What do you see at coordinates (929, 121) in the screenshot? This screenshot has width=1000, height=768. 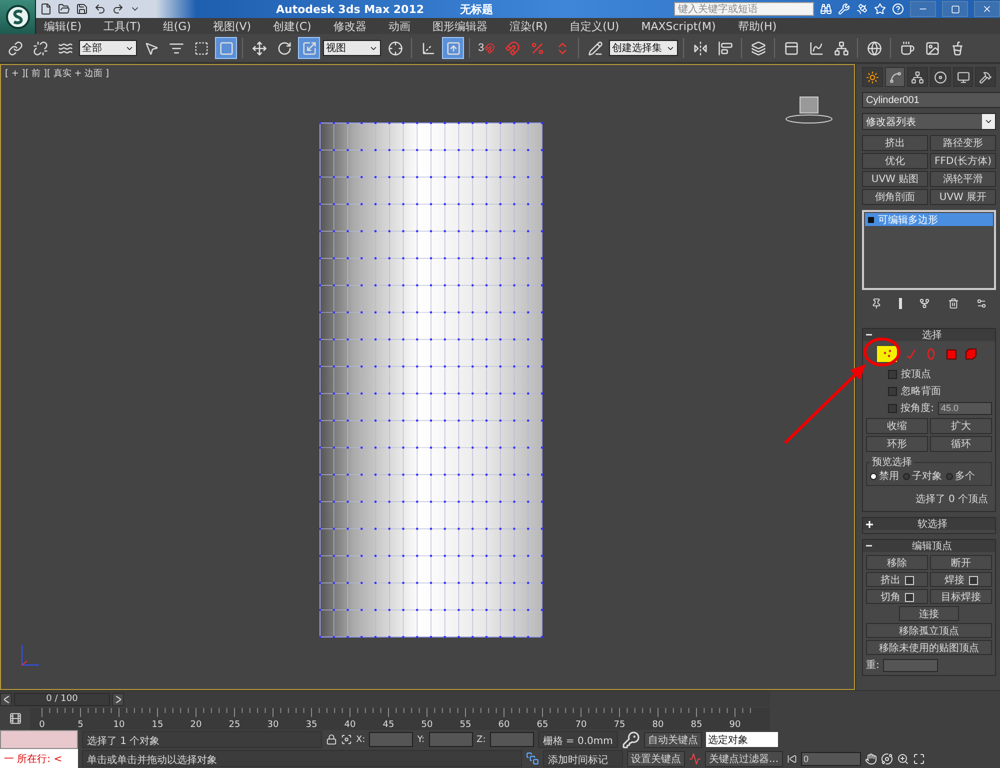 I see `modifier-list-dropdown: 修改器列表` at bounding box center [929, 121].